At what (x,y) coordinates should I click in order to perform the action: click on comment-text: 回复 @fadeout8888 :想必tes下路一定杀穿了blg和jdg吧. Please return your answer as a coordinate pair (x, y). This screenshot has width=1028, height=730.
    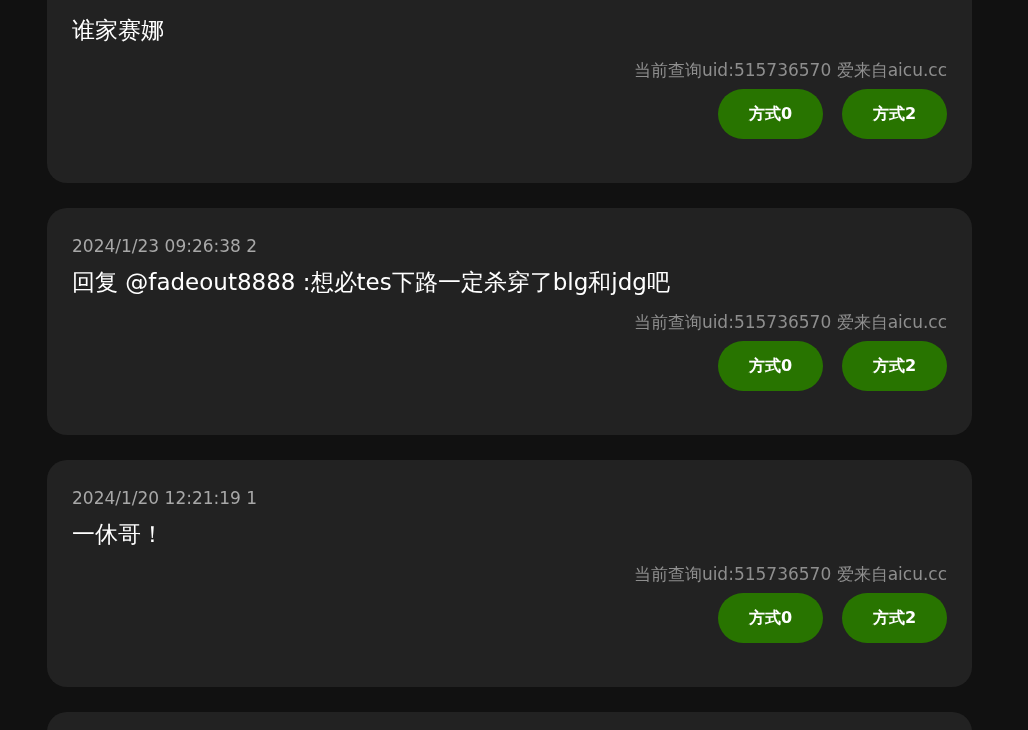
    Looking at the image, I should click on (371, 282).